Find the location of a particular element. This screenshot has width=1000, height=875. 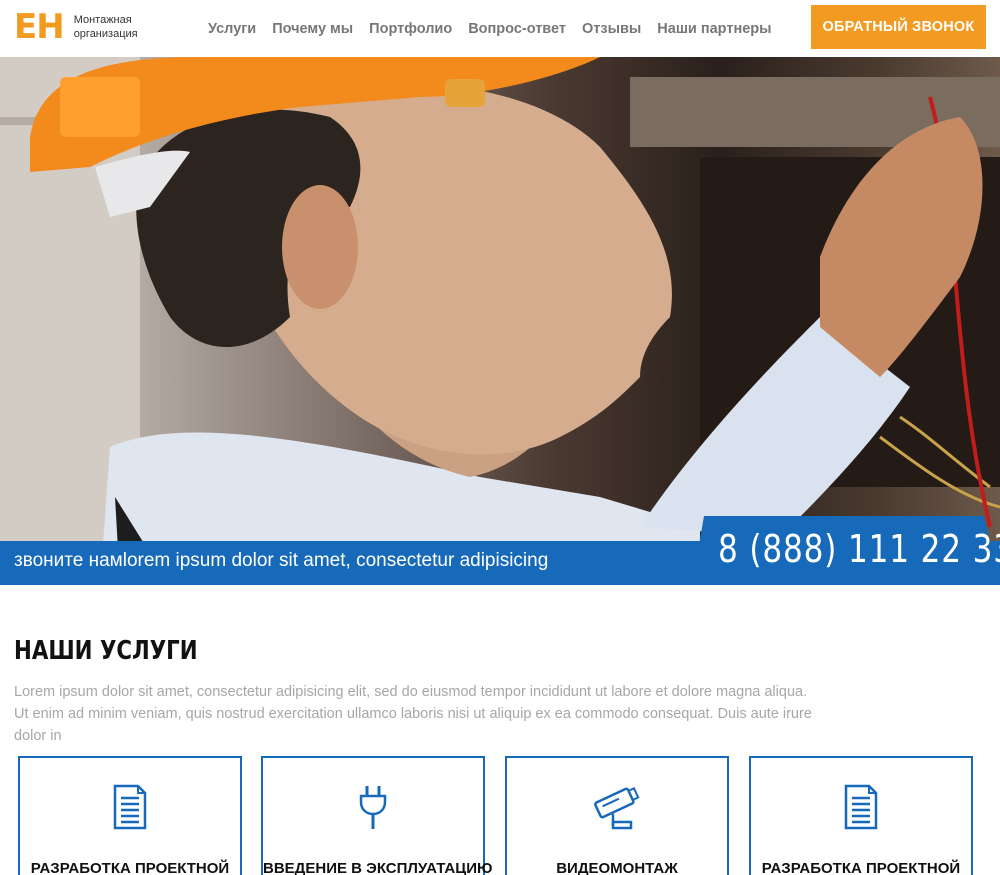

service-card: ВВЕДЕНИЕ В ЭКСПЛУАТАЦИЮ is located at coordinates (377, 815).